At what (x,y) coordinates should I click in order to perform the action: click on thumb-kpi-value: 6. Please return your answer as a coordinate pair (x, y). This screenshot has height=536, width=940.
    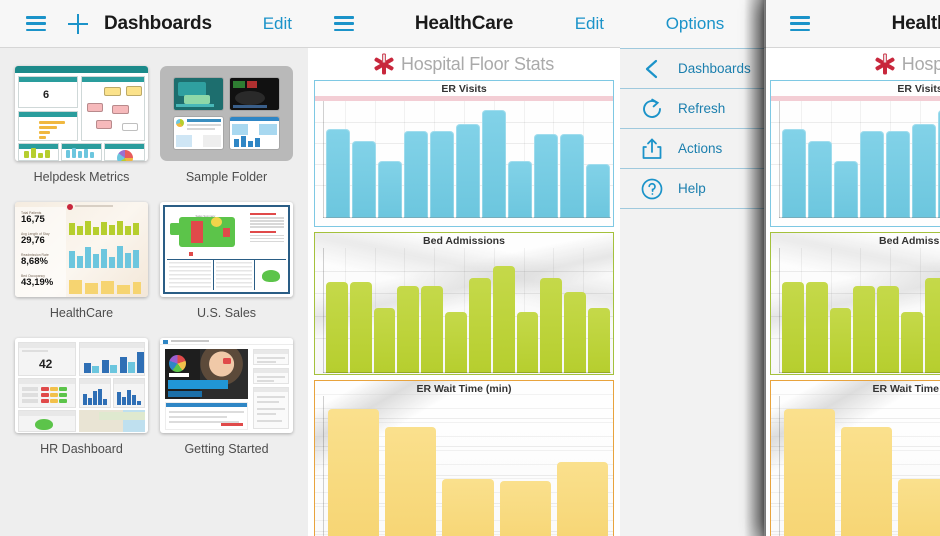
    Looking at the image, I should click on (46, 95).